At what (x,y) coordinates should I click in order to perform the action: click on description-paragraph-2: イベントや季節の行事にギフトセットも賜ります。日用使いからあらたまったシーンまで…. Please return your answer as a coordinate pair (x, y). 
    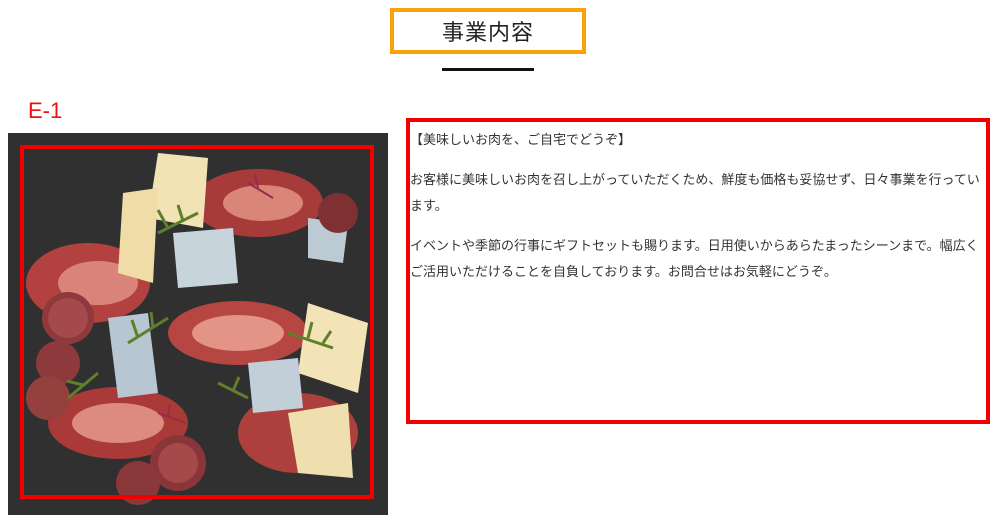
    Looking at the image, I should click on (694, 259).